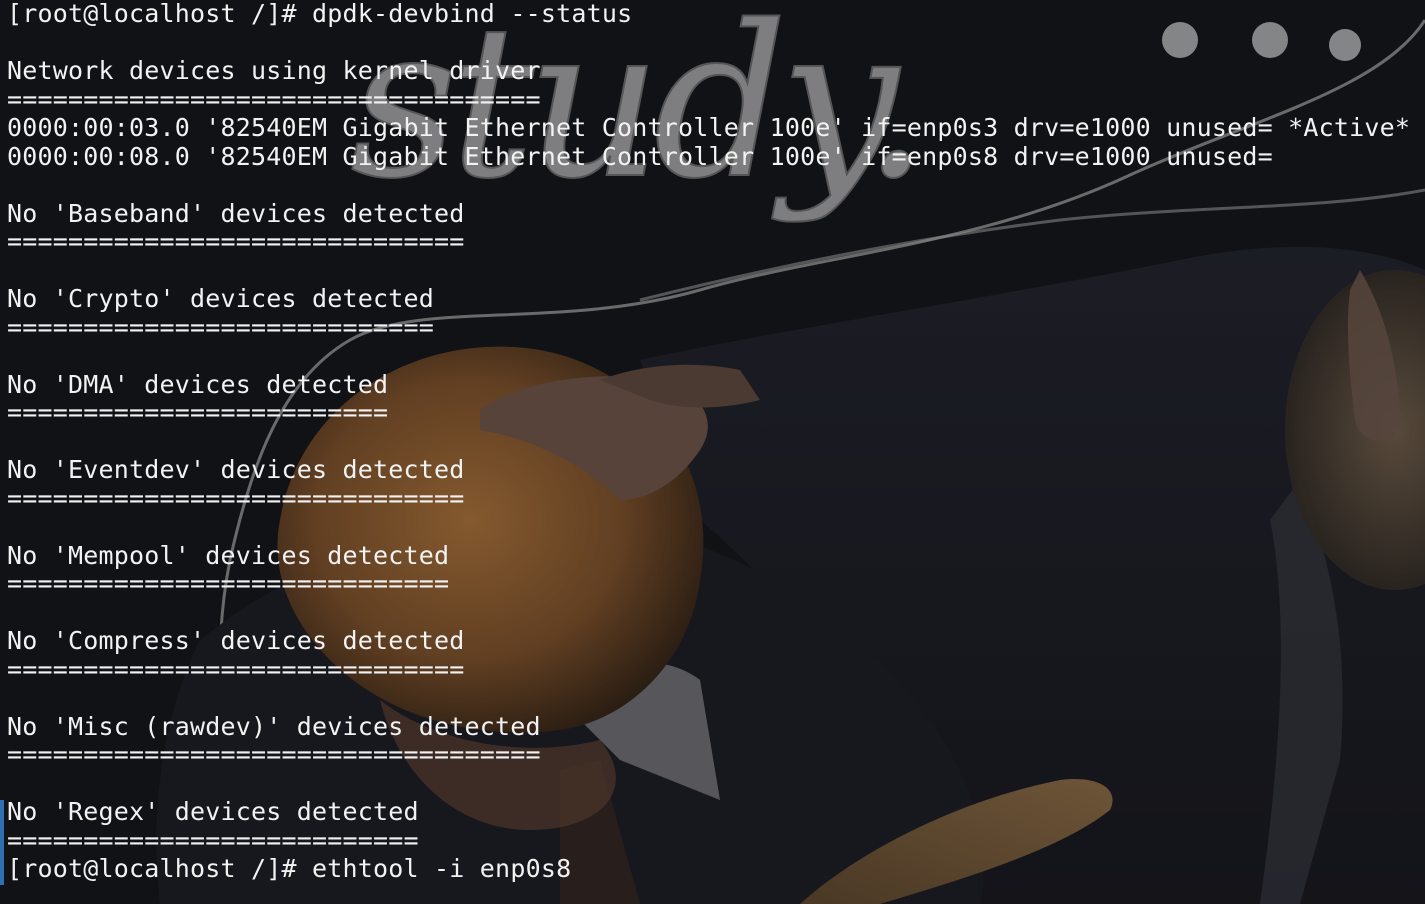 This screenshot has height=904, width=1425. What do you see at coordinates (236, 640) in the screenshot?
I see `section-heading: No 'Compress' devices detected` at bounding box center [236, 640].